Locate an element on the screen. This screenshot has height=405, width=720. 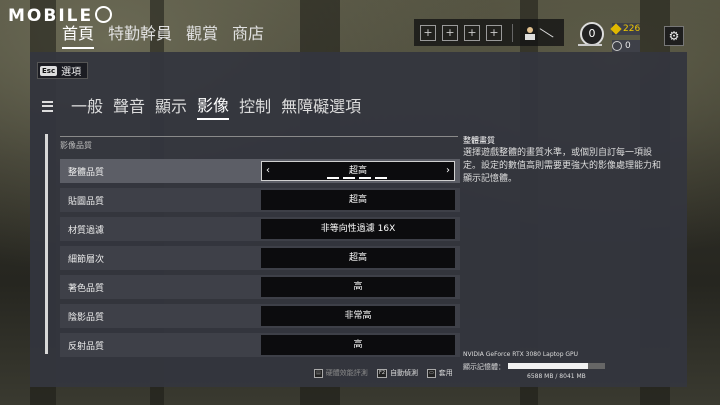
tab-graphics: 影像 is located at coordinates (213, 106).